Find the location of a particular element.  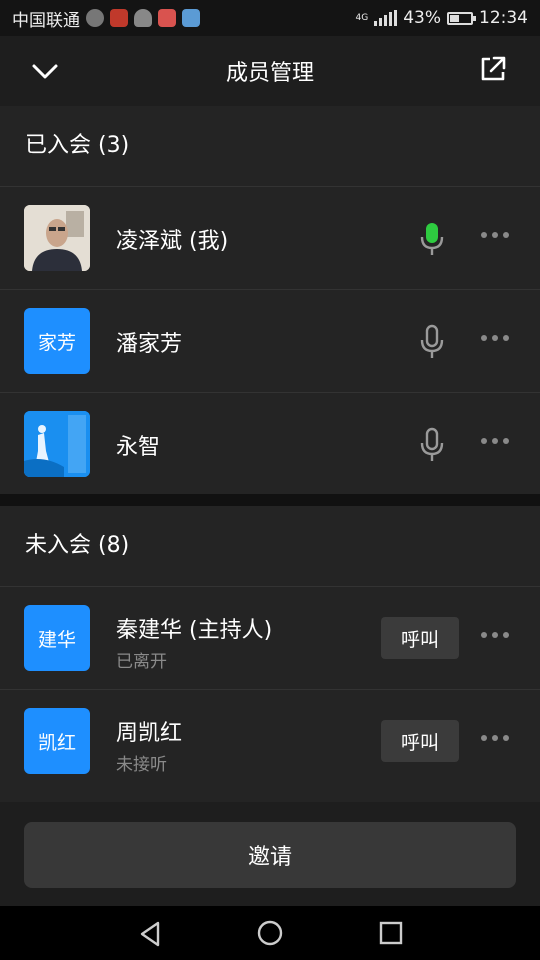

member-status: 已离开 is located at coordinates (141, 662).